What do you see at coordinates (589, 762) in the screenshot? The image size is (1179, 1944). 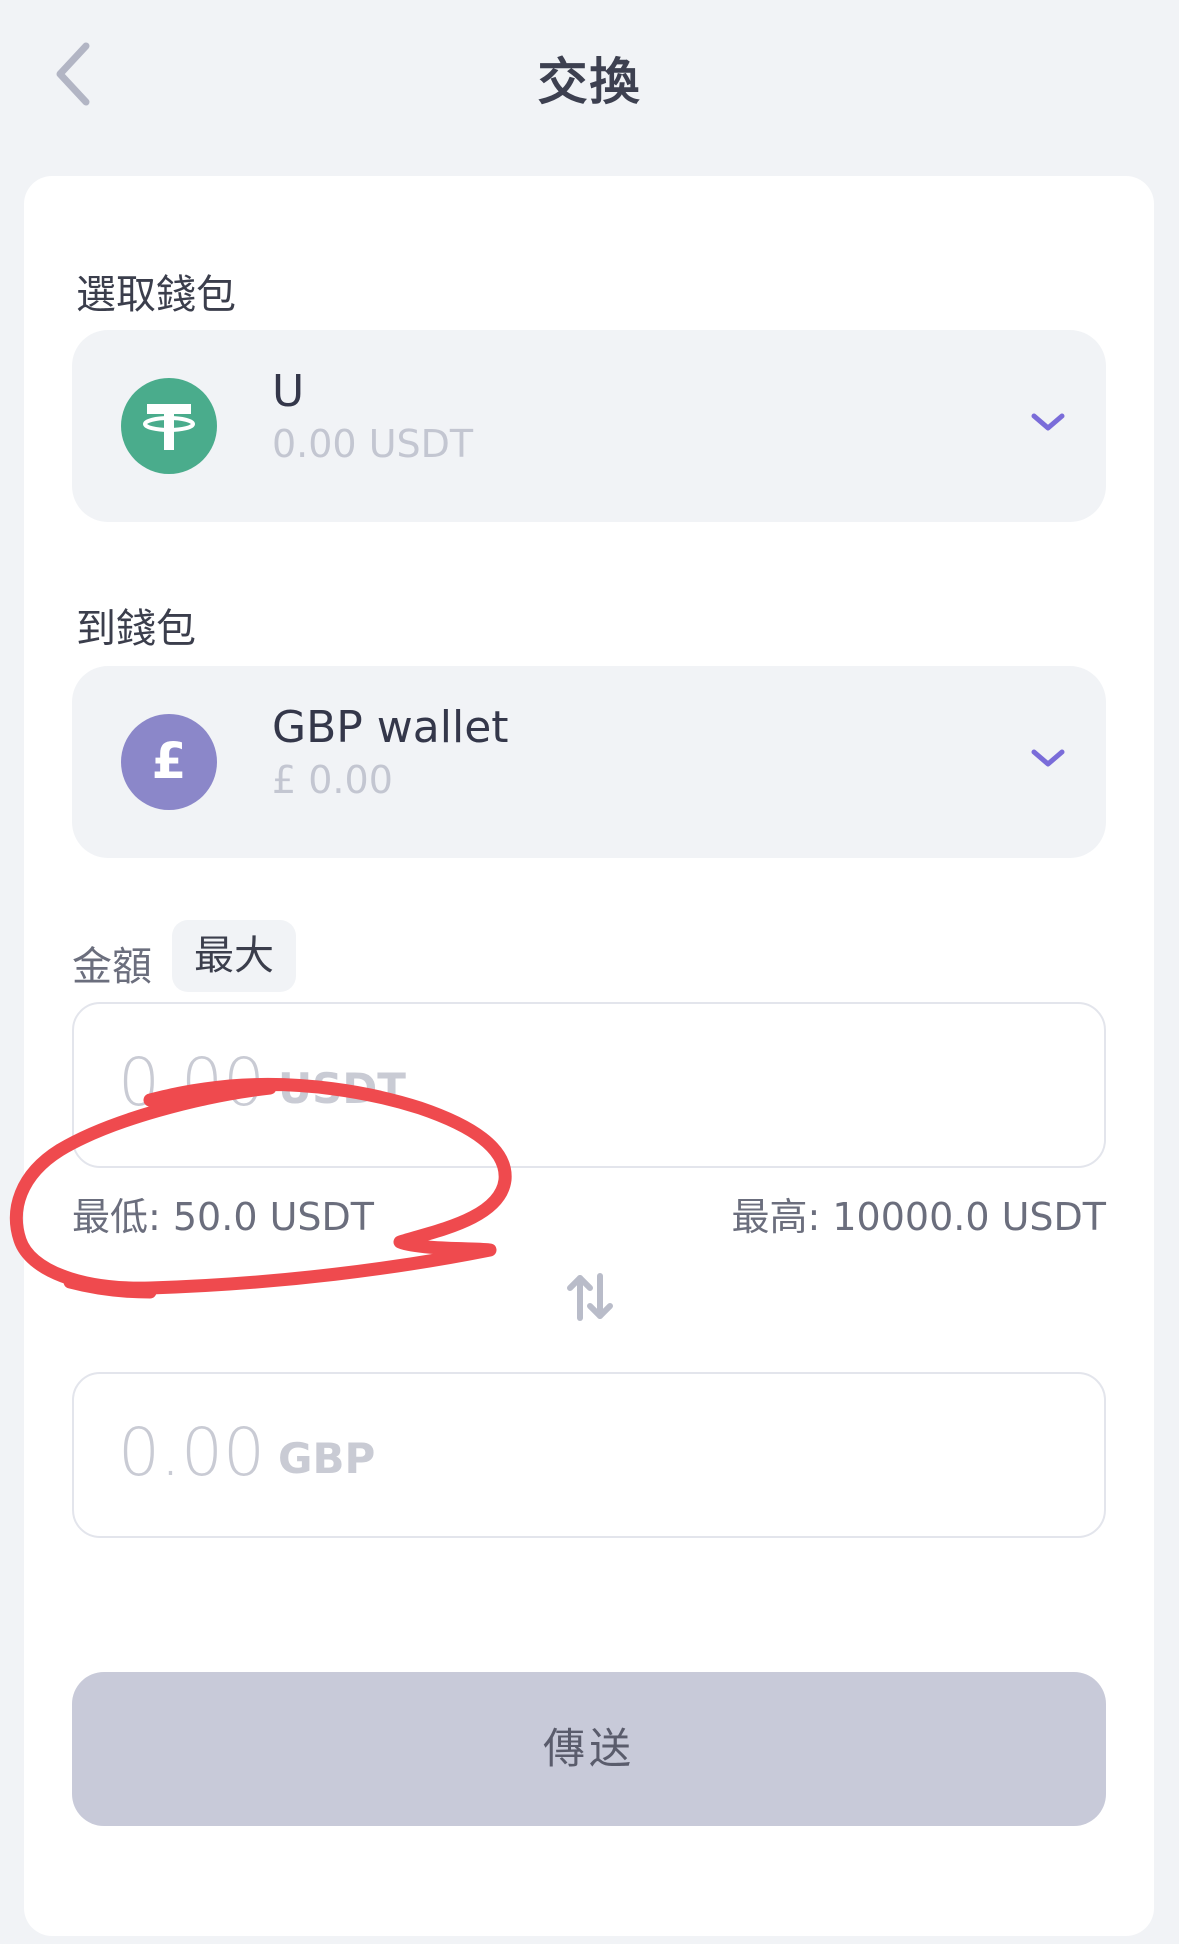 I see `to-wallet-select: £ GBP wallet £ 0.00` at bounding box center [589, 762].